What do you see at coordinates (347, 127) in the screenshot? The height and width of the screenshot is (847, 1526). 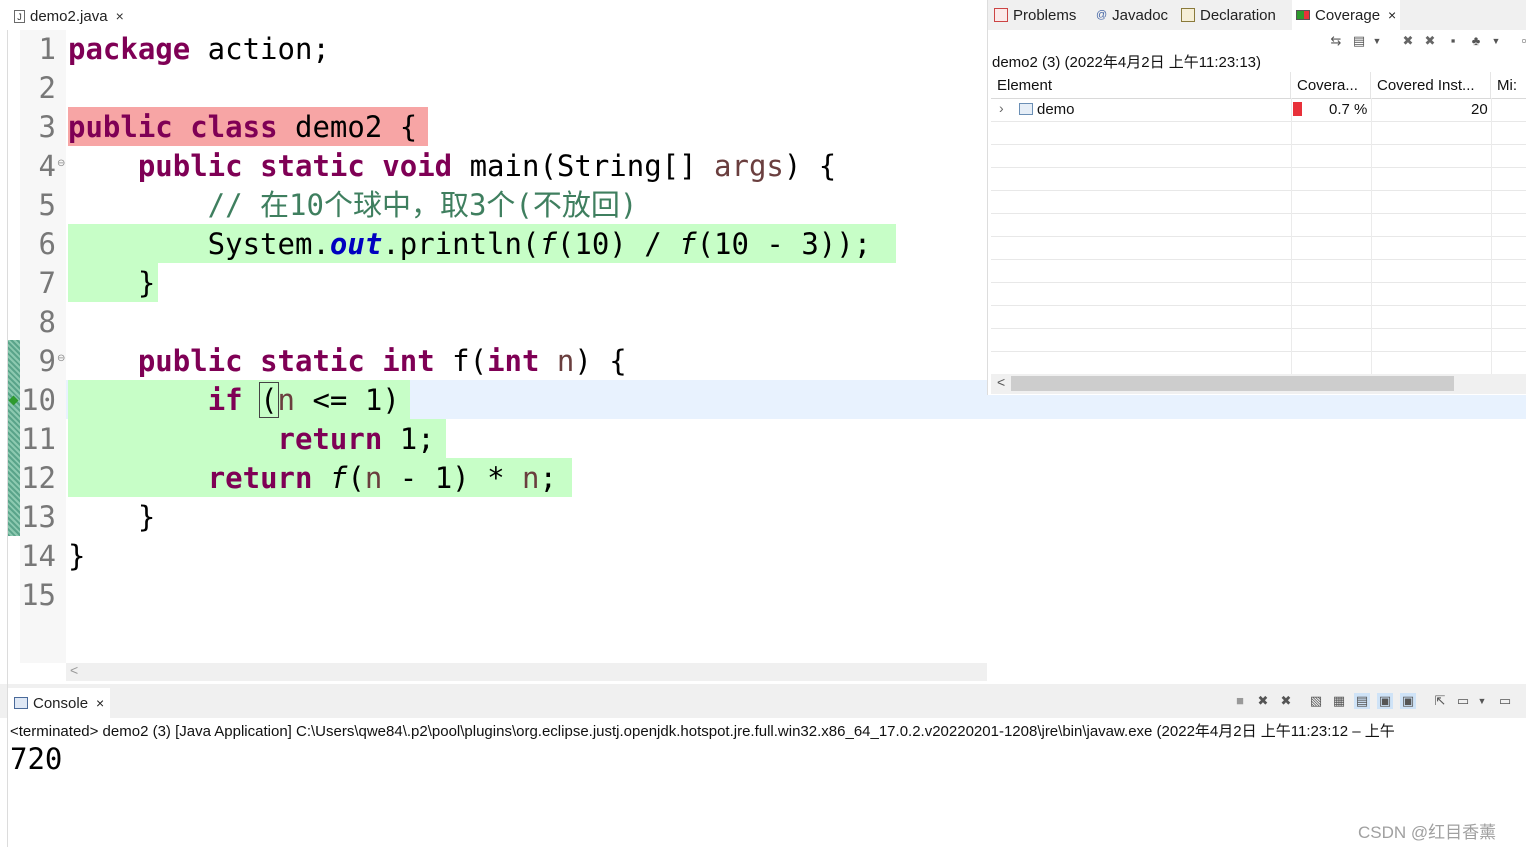 I see `code-text: demo2 {` at bounding box center [347, 127].